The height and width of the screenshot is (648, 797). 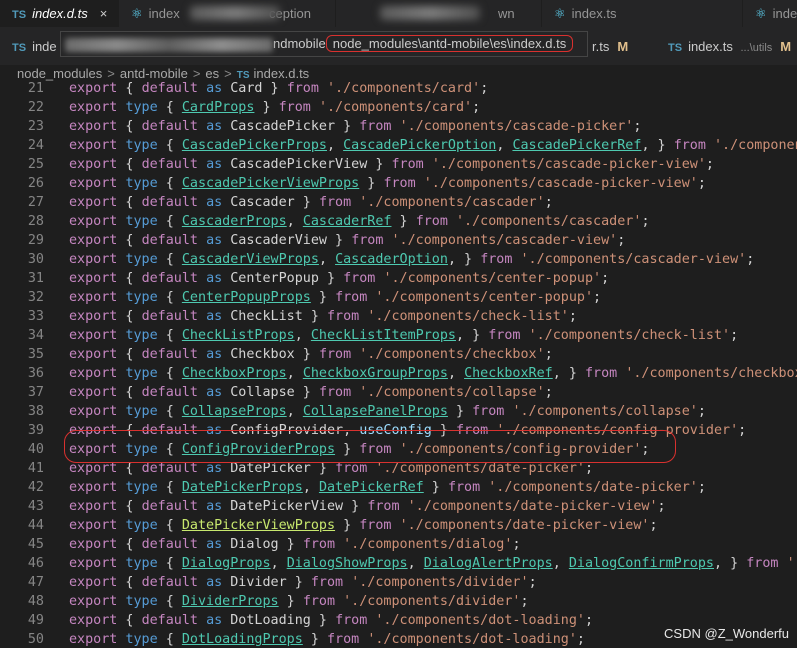 I want to click on code-token: CardProps, so click(x=218, y=107).